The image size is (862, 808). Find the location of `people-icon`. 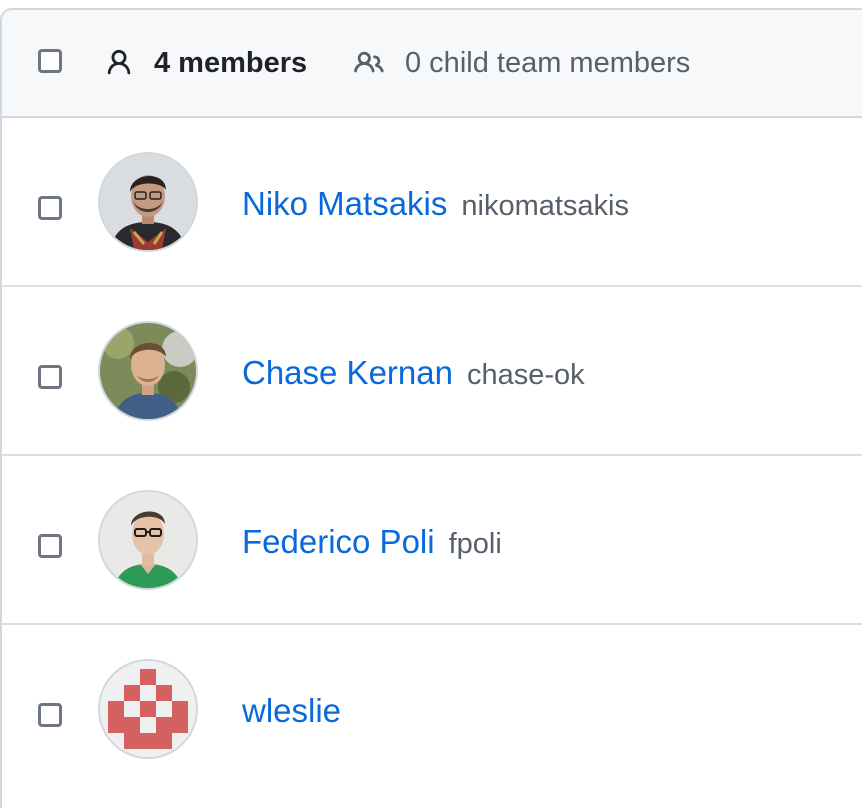

people-icon is located at coordinates (369, 65).